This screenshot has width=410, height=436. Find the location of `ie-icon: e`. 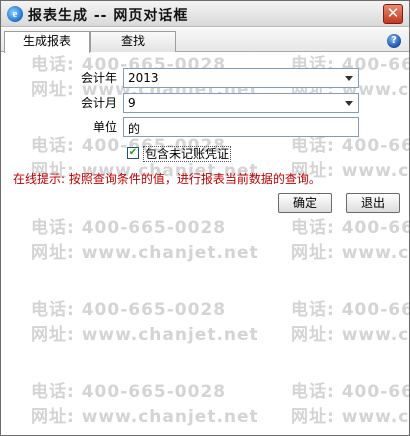

ie-icon: e is located at coordinates (15, 14).